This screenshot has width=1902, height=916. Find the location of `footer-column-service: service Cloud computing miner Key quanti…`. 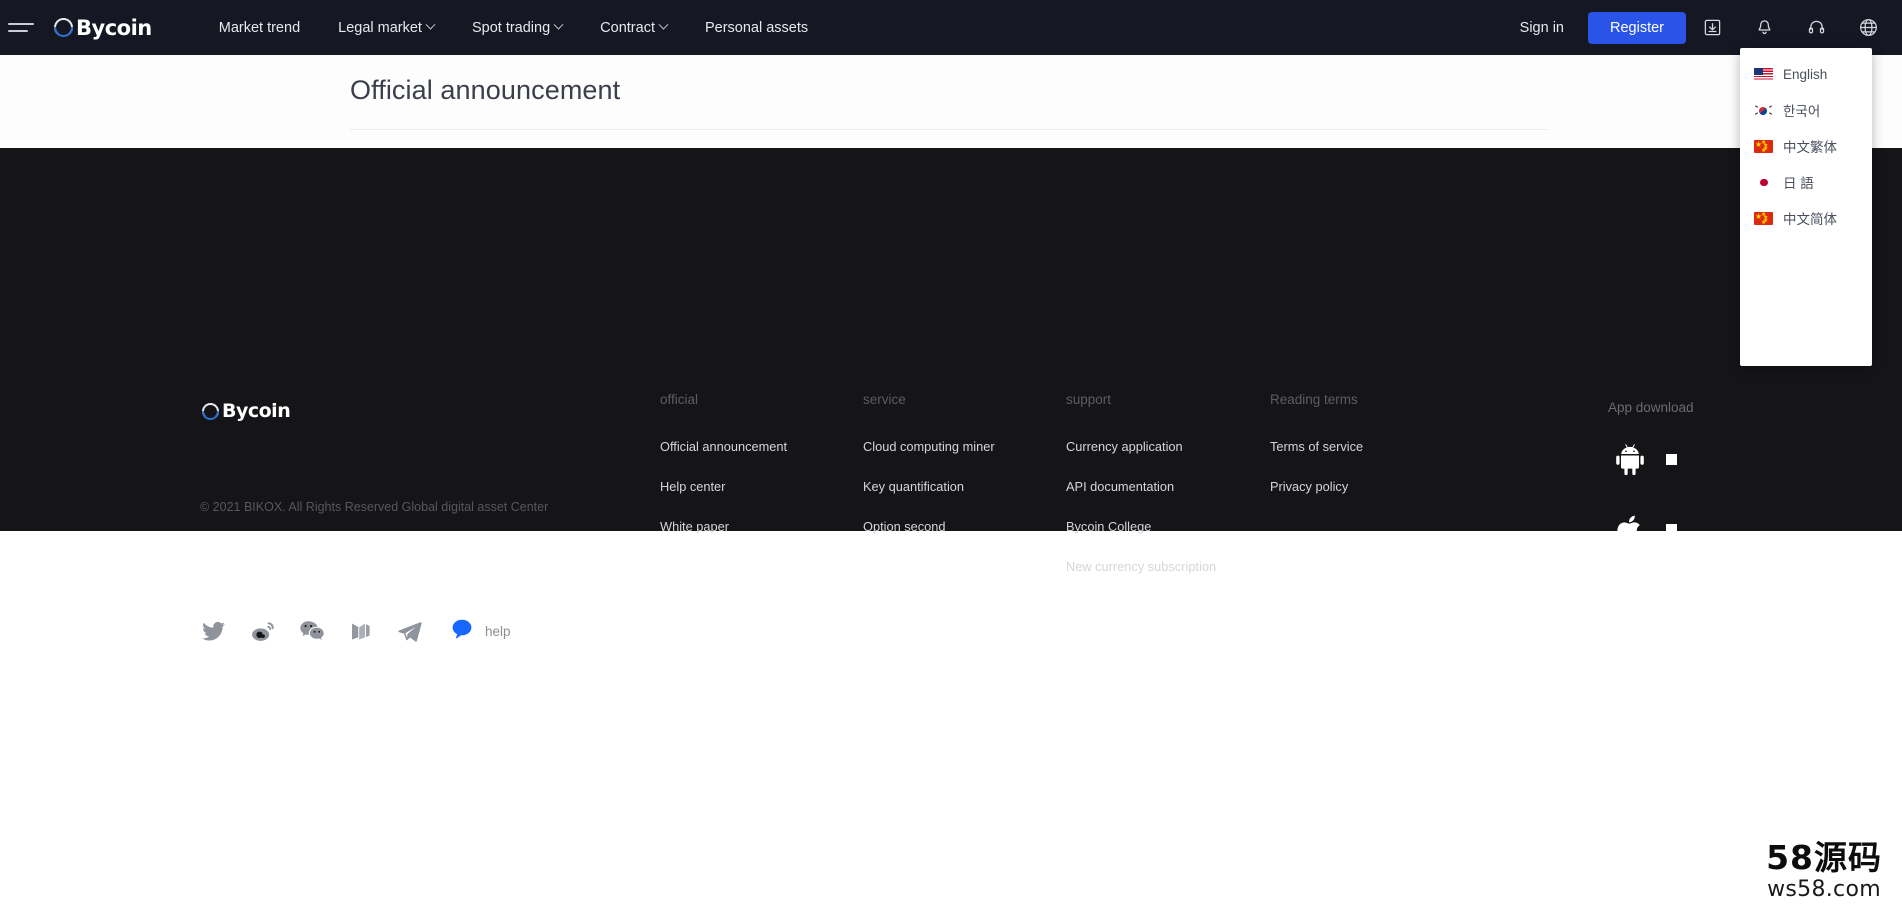

footer-column-service: service Cloud computing miner Key quanti… is located at coordinates (929, 475).